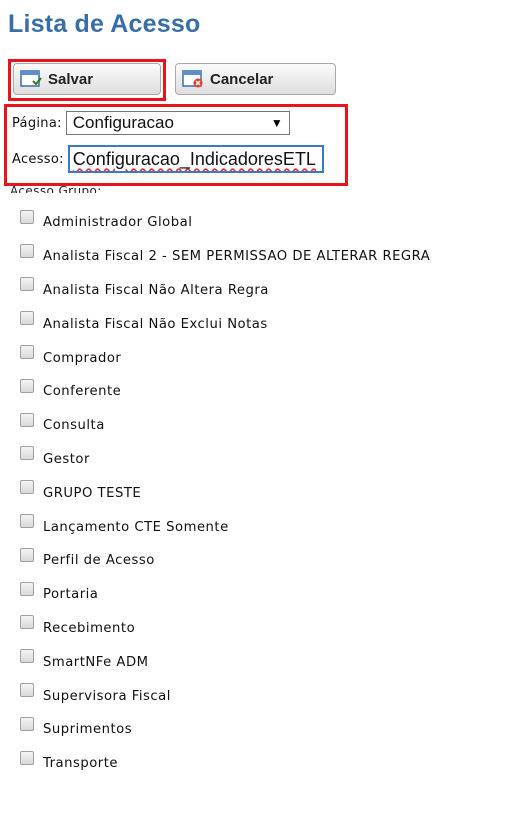 This screenshot has height=818, width=509. I want to click on group-label: Analista Fiscal Não Altera Regra, so click(156, 290).